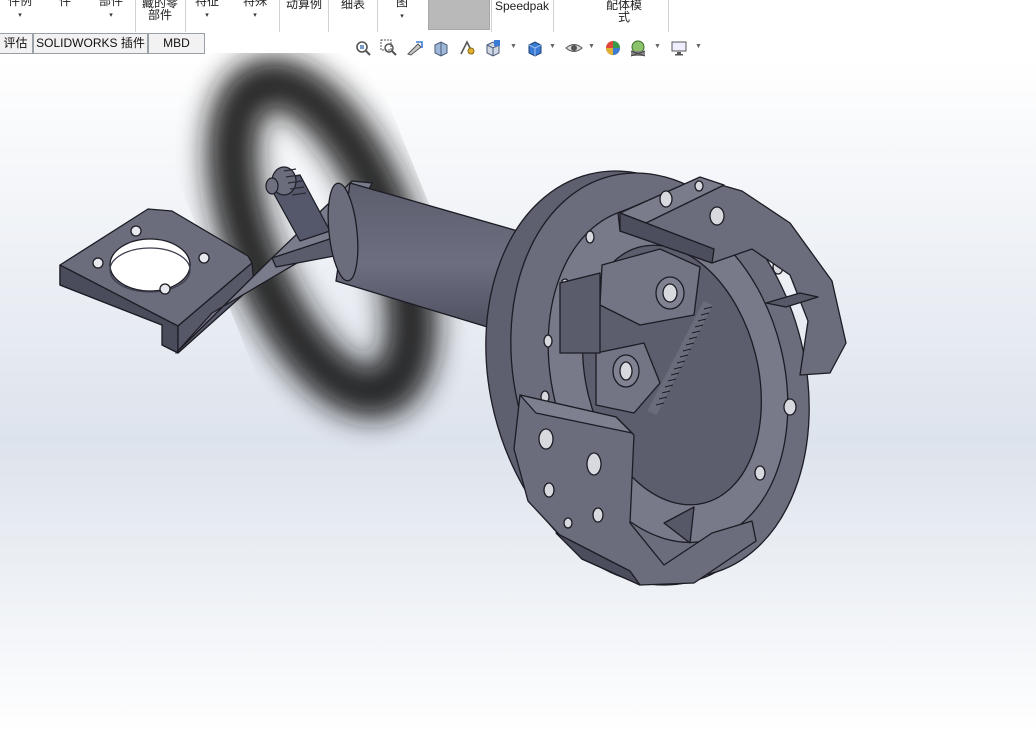 The image size is (1036, 734). I want to click on ribbon-button-11: 配体模 式, so click(624, 16).